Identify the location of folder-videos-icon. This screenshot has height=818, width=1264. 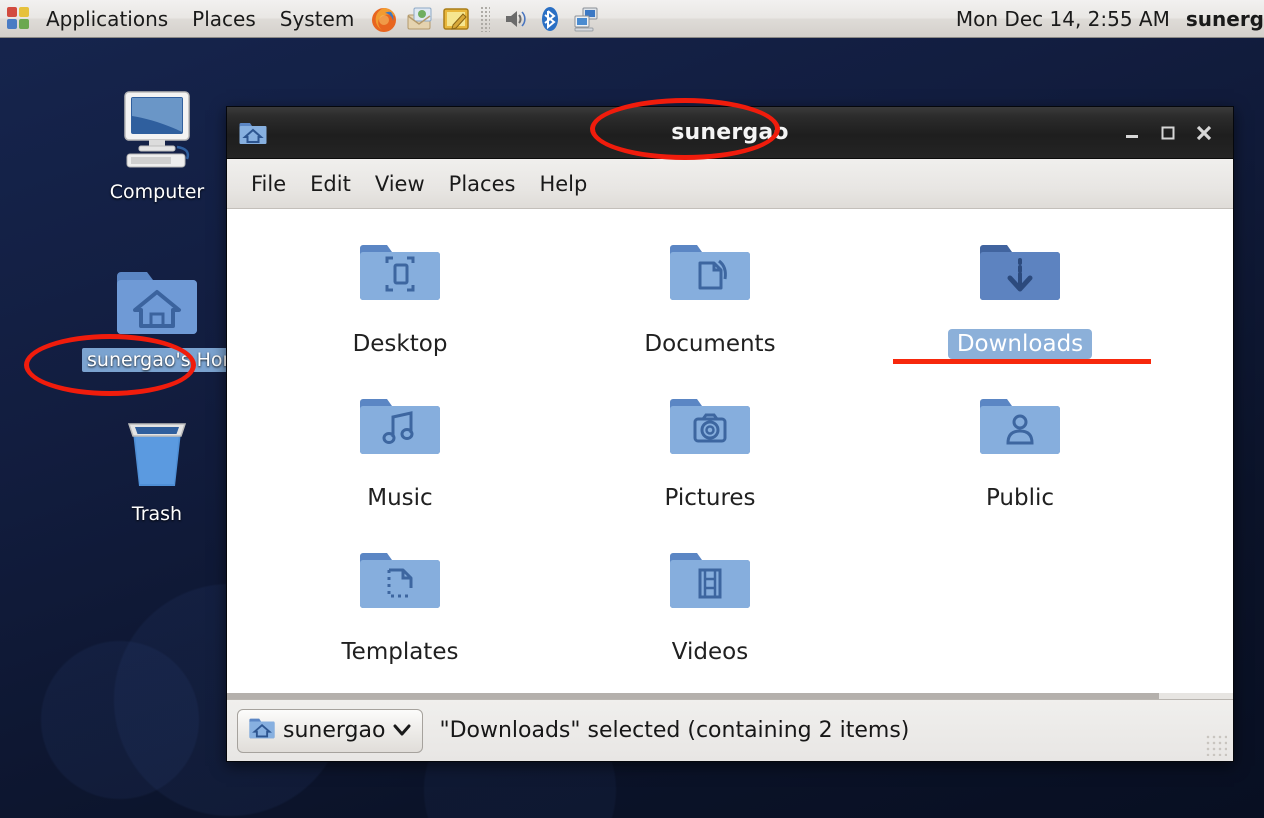
(710, 581).